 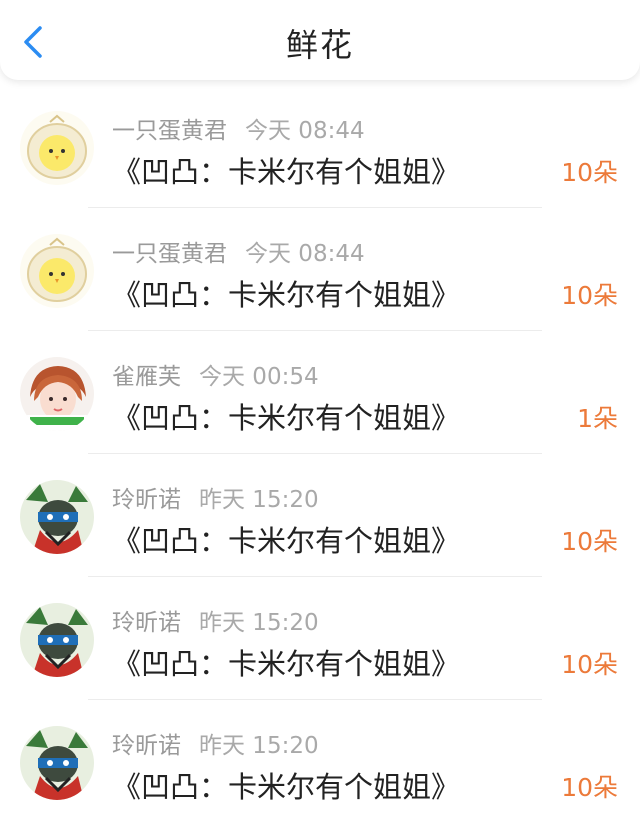 I want to click on sender-name: 雀雁芙, so click(x=146, y=377).